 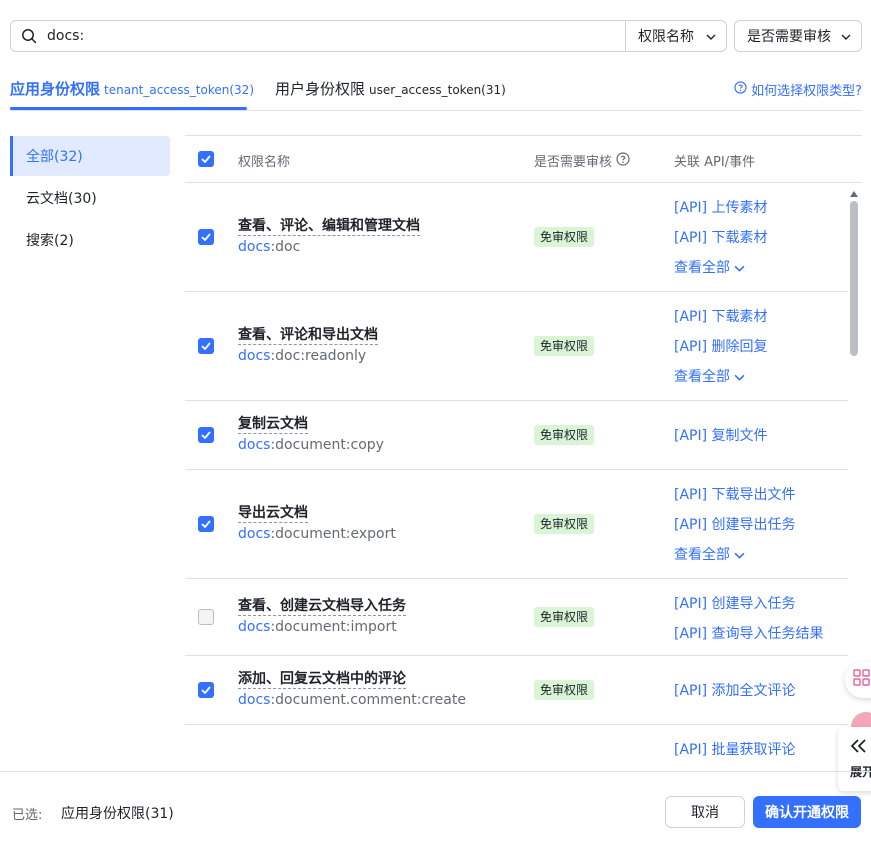 I want to click on review-select: 是否需要审核, so click(x=798, y=36).